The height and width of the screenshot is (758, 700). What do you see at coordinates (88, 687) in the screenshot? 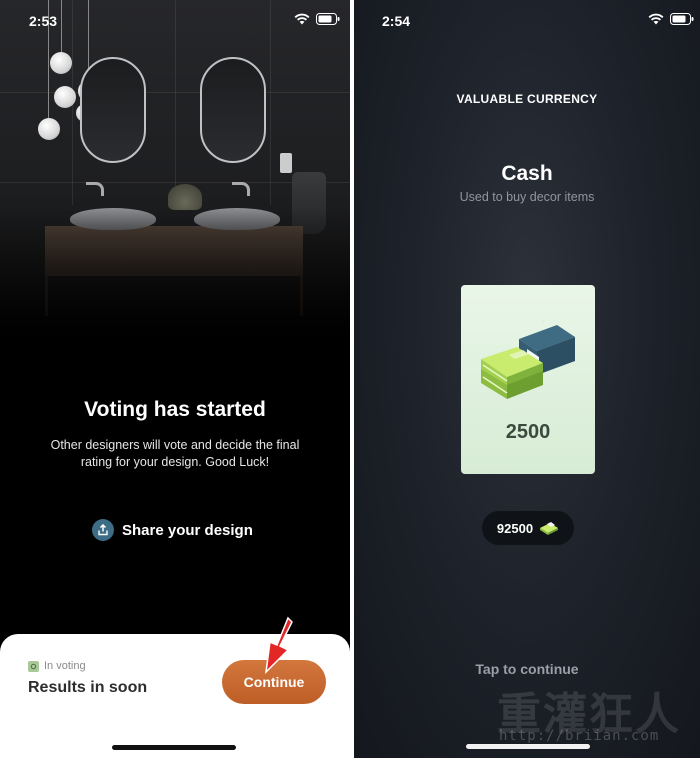
I see `results-text: Results in soon` at bounding box center [88, 687].